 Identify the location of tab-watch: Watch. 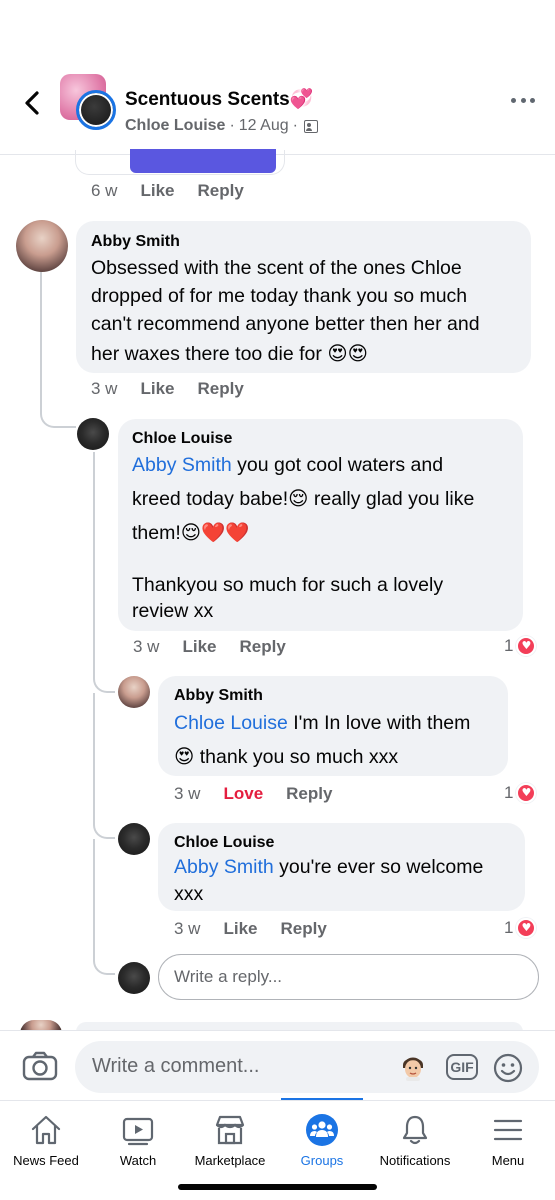
(138, 1141).